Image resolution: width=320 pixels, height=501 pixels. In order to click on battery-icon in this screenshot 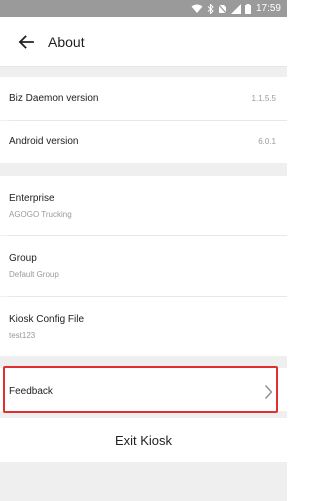, I will do `click(247, 8)`.